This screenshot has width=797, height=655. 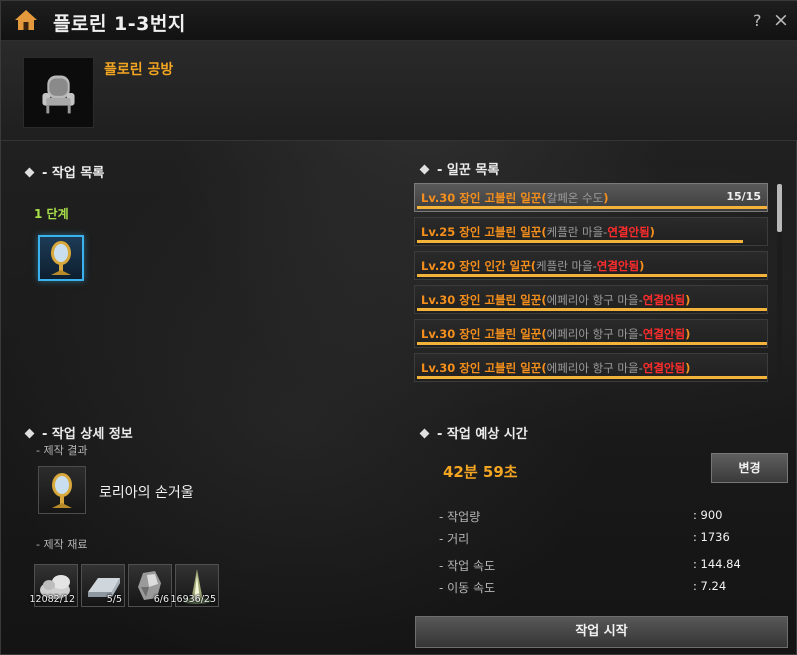 I want to click on worker-level: Lv.20, so click(x=438, y=266).